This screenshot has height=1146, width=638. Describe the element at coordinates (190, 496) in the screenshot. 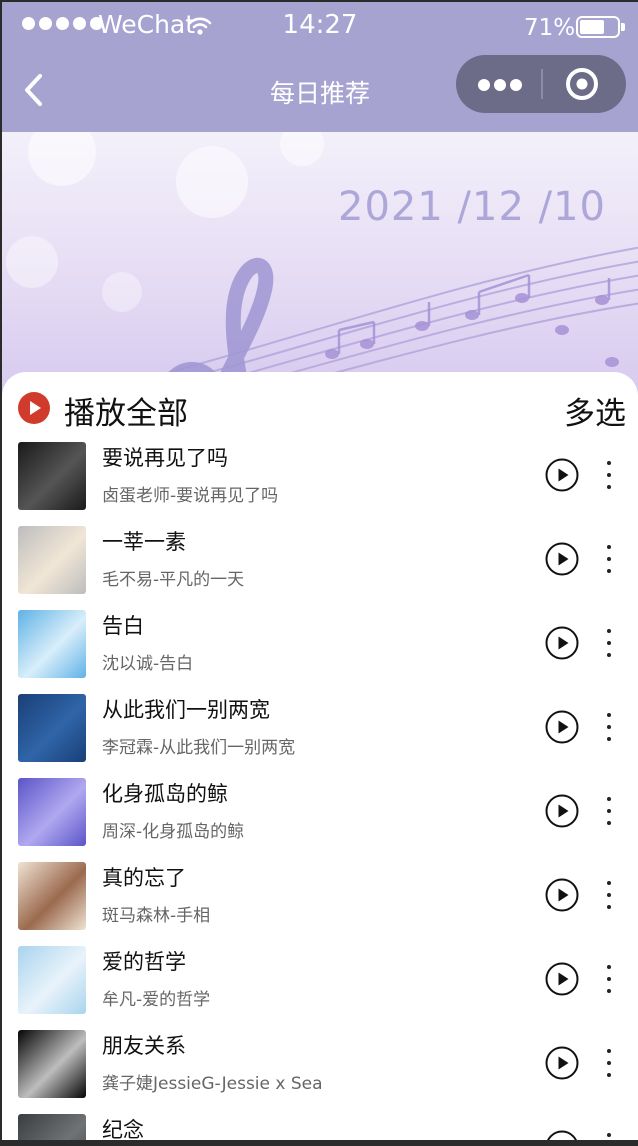

I see `song-artist-album: 卤蛋老师-要说再见了吗` at that location.